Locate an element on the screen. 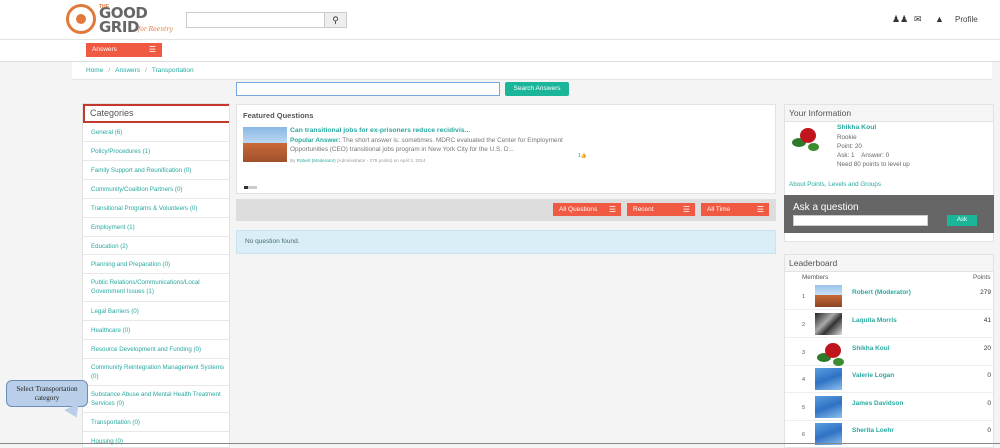 This screenshot has width=1000, height=448. leaderboard-rank: 2 is located at coordinates (804, 325).